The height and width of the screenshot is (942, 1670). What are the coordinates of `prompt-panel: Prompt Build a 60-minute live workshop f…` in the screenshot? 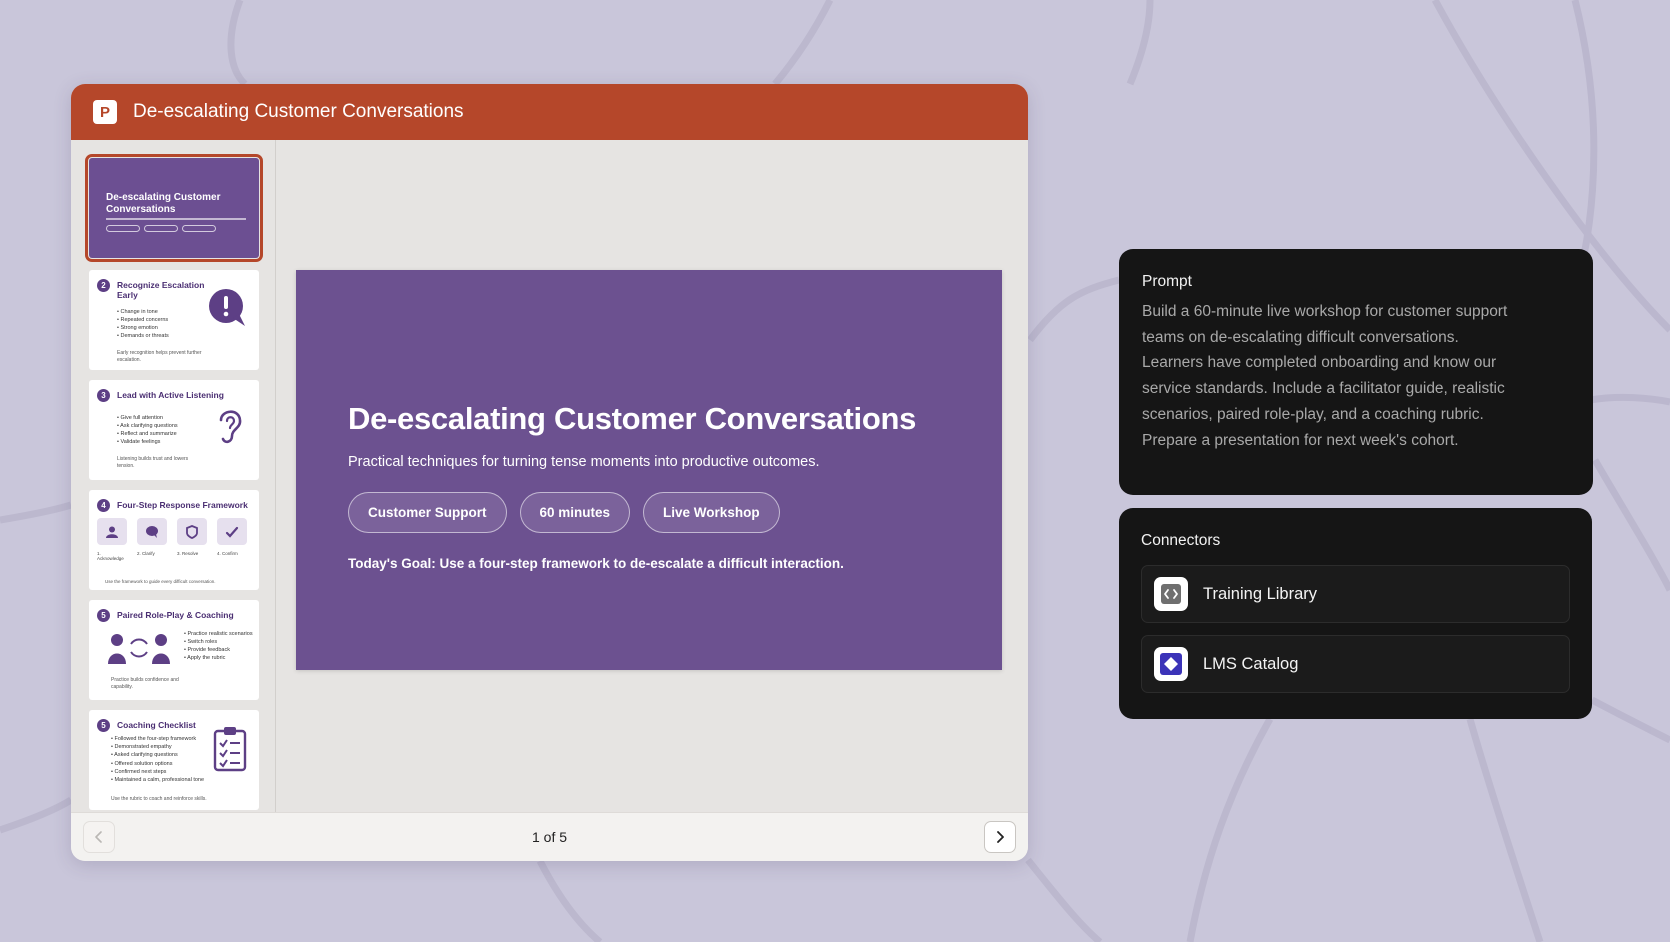 It's located at (1356, 372).